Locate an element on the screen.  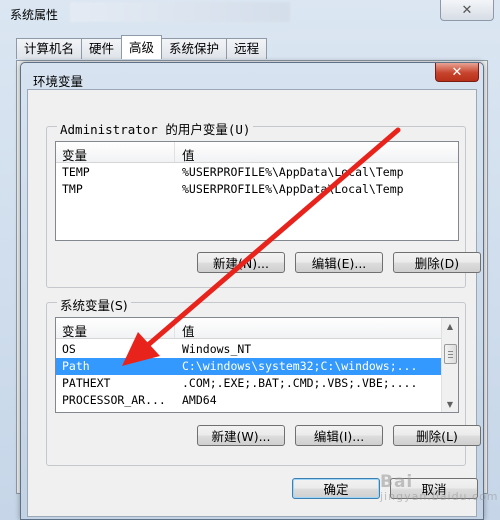
tab-strip: 计算机名 硬件 高级 系统保护 远程 is located at coordinates (142, 47).